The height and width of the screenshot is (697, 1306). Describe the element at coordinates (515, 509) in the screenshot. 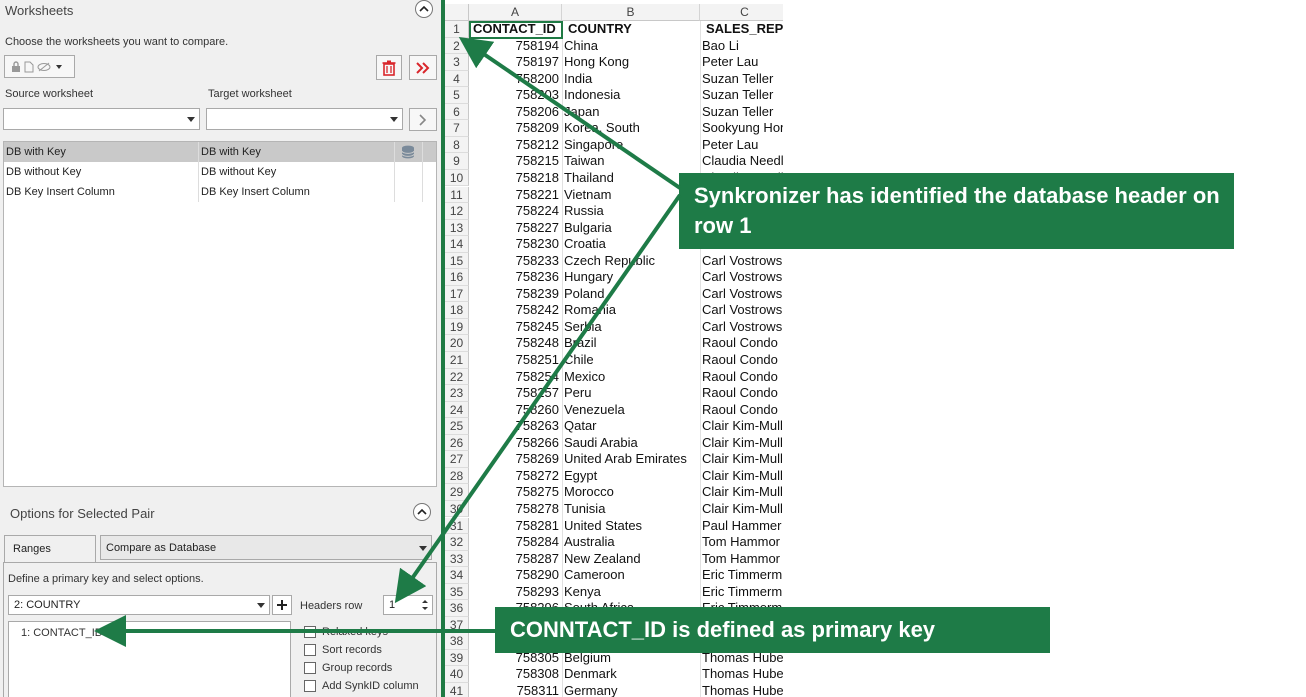

I see `table-cell: 758278` at that location.